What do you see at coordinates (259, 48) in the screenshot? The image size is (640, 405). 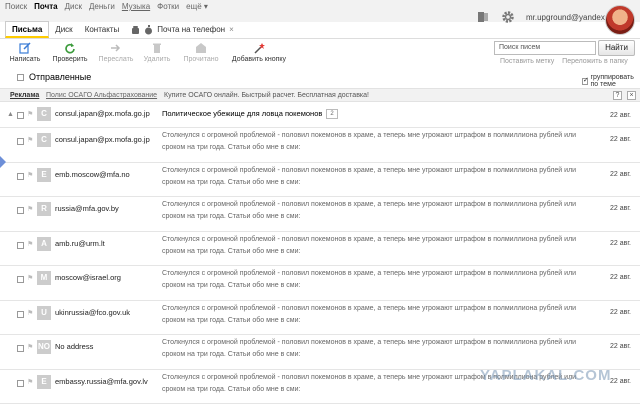 I see `magic-wand-icon` at bounding box center [259, 48].